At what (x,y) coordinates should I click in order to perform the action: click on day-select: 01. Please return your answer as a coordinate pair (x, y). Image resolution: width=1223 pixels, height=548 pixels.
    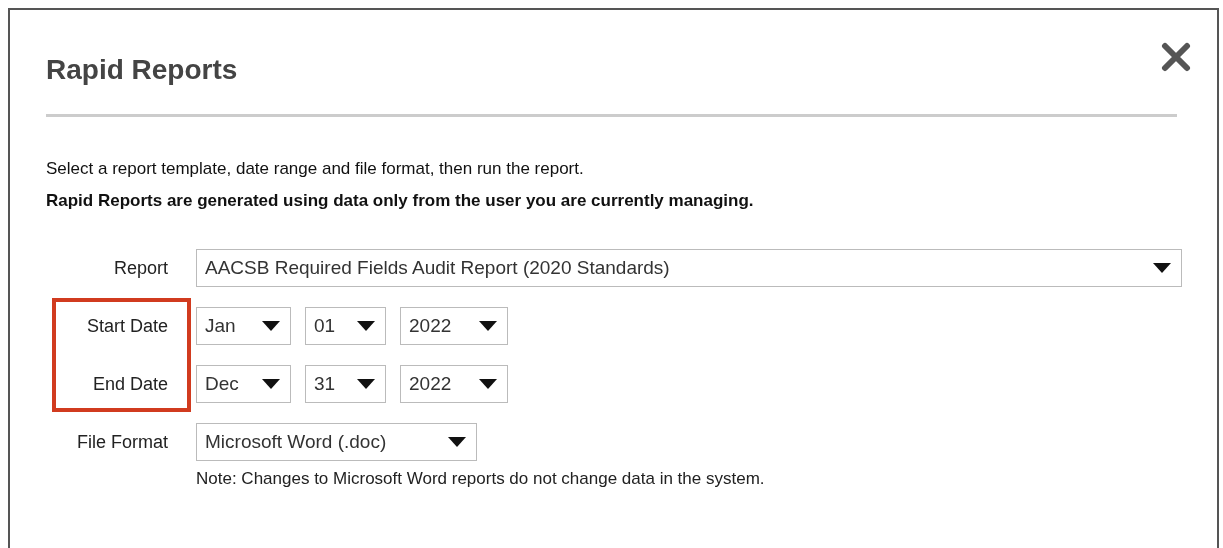
    Looking at the image, I should click on (345, 326).